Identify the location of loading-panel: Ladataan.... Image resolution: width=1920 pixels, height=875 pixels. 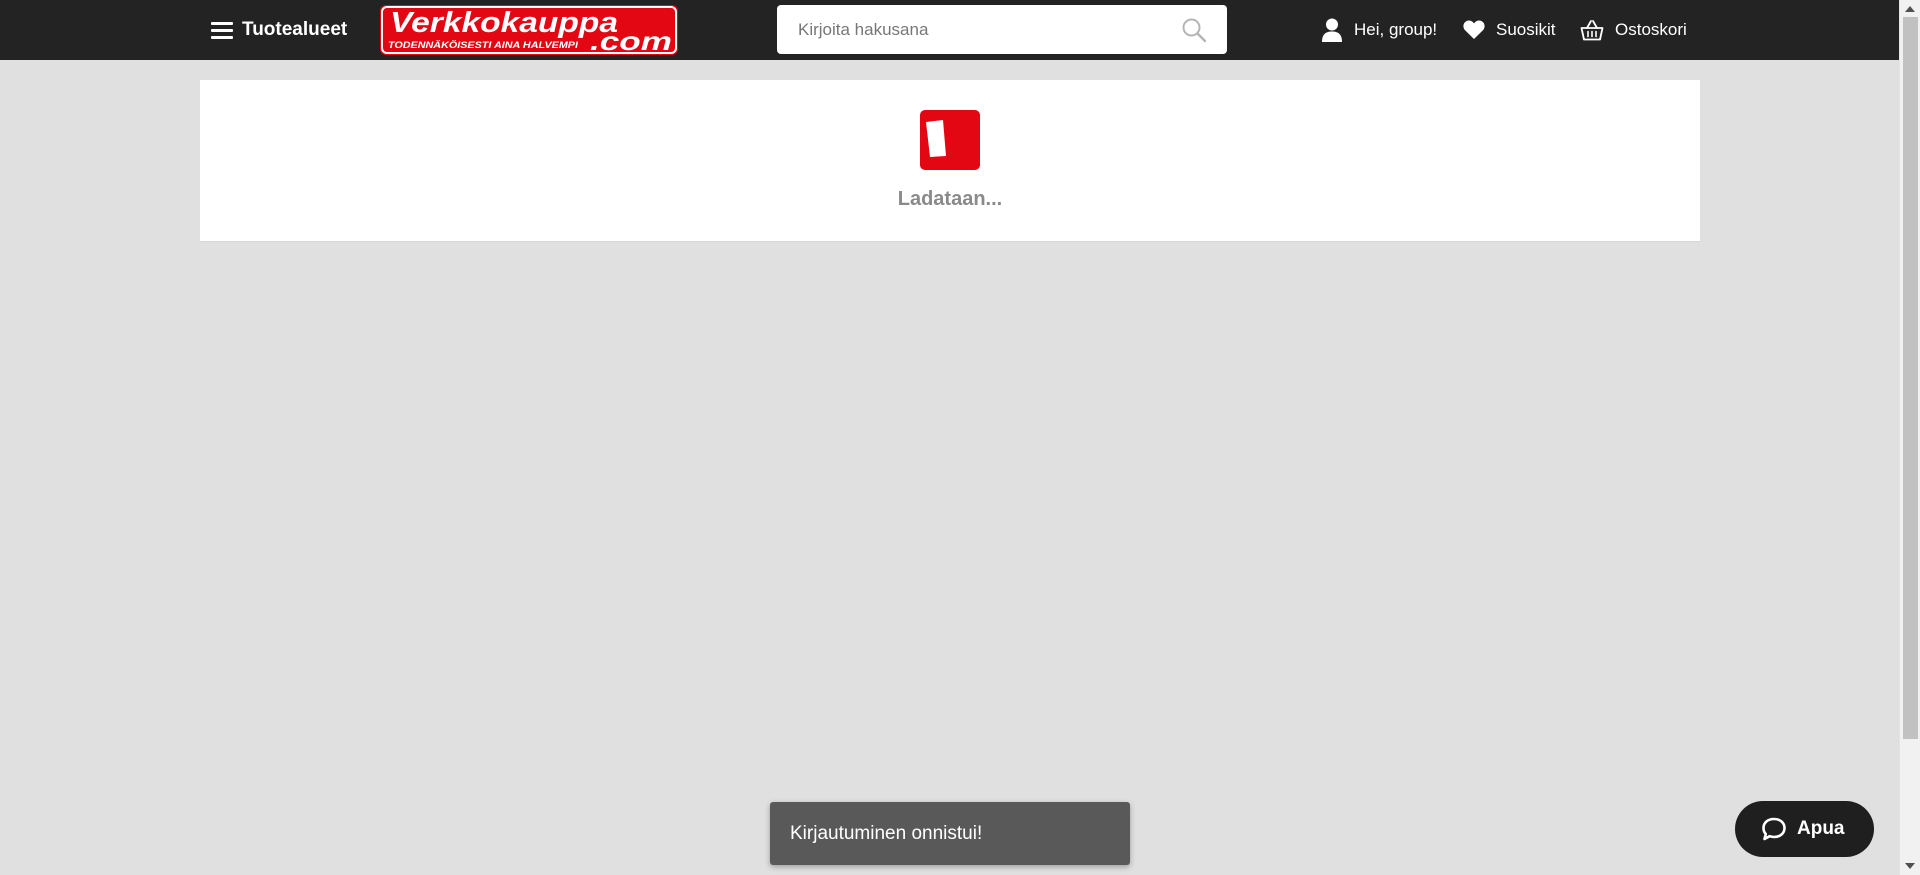
(950, 161).